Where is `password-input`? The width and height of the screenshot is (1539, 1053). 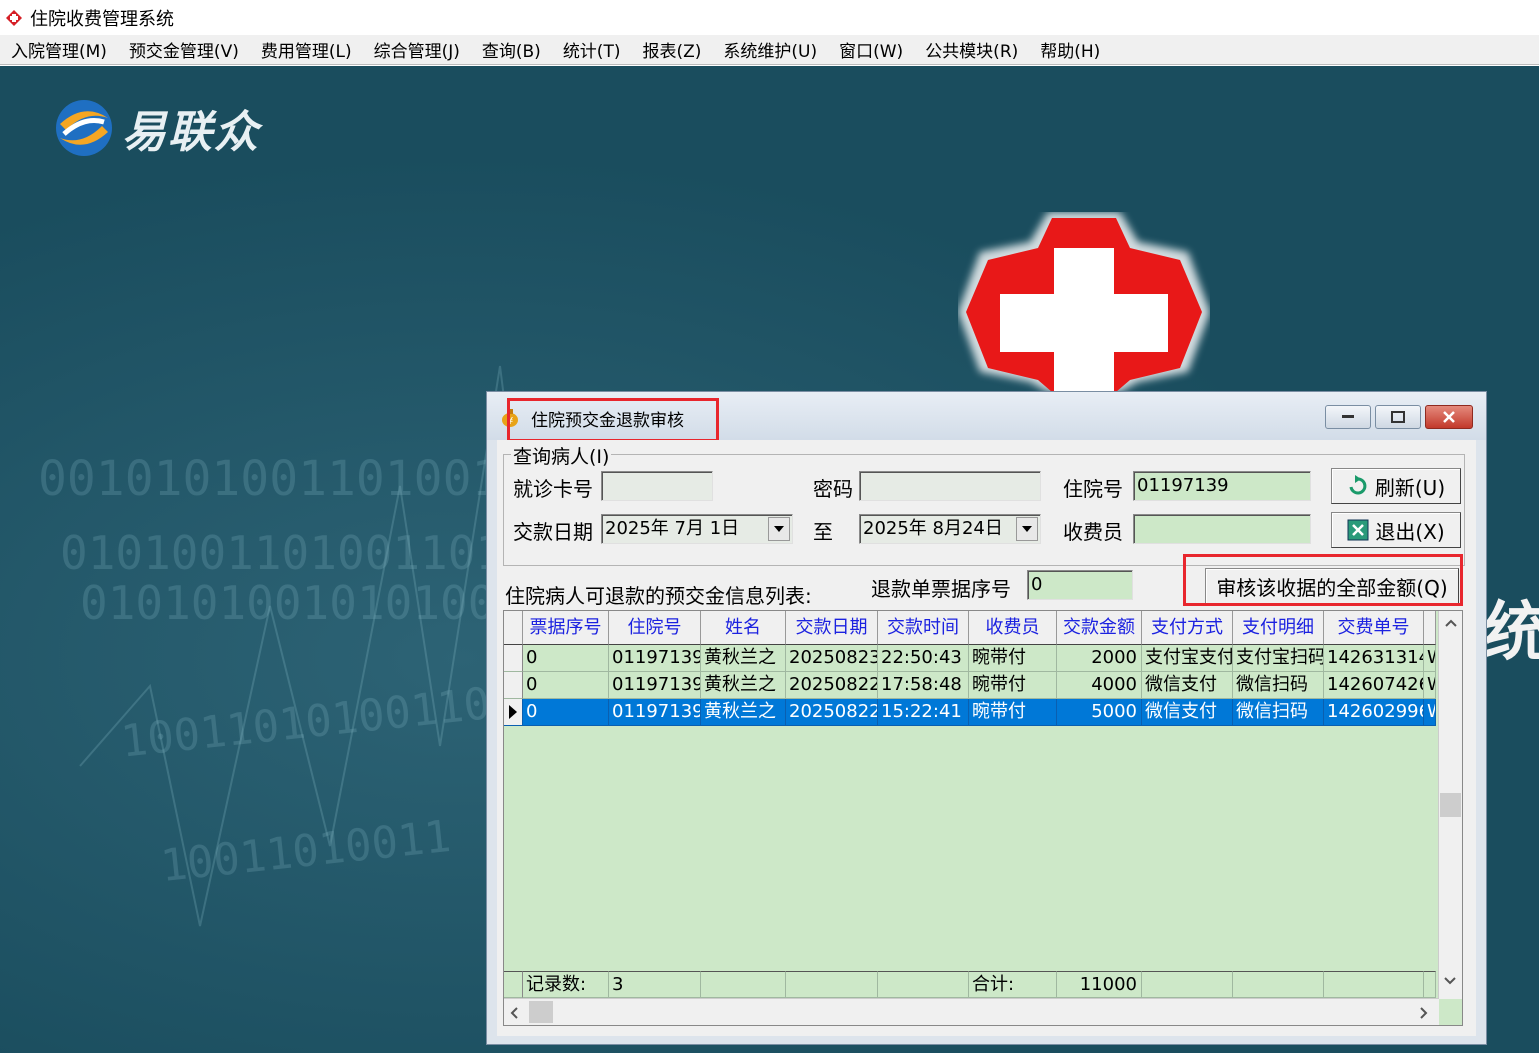 password-input is located at coordinates (950, 486).